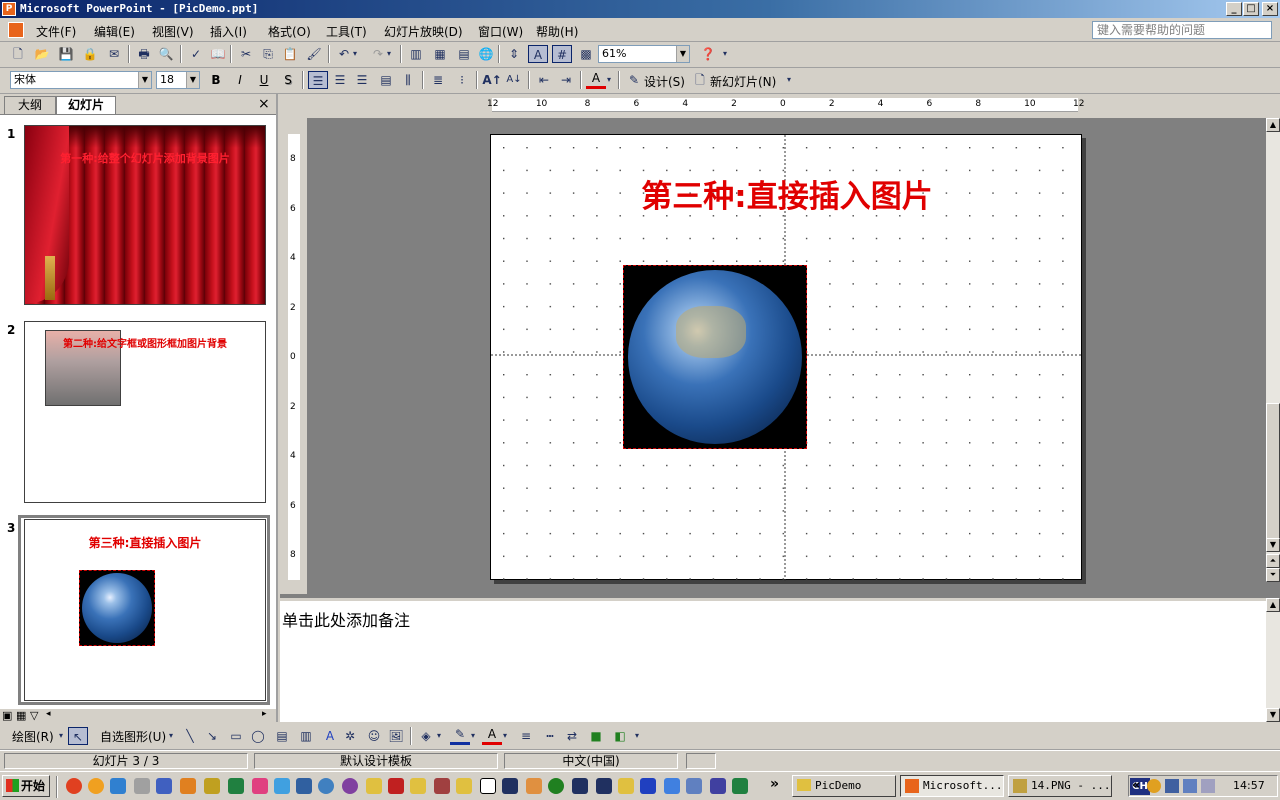 This screenshot has height=800, width=1280. I want to click on show-hidden-icons: «, so click(1136, 785).